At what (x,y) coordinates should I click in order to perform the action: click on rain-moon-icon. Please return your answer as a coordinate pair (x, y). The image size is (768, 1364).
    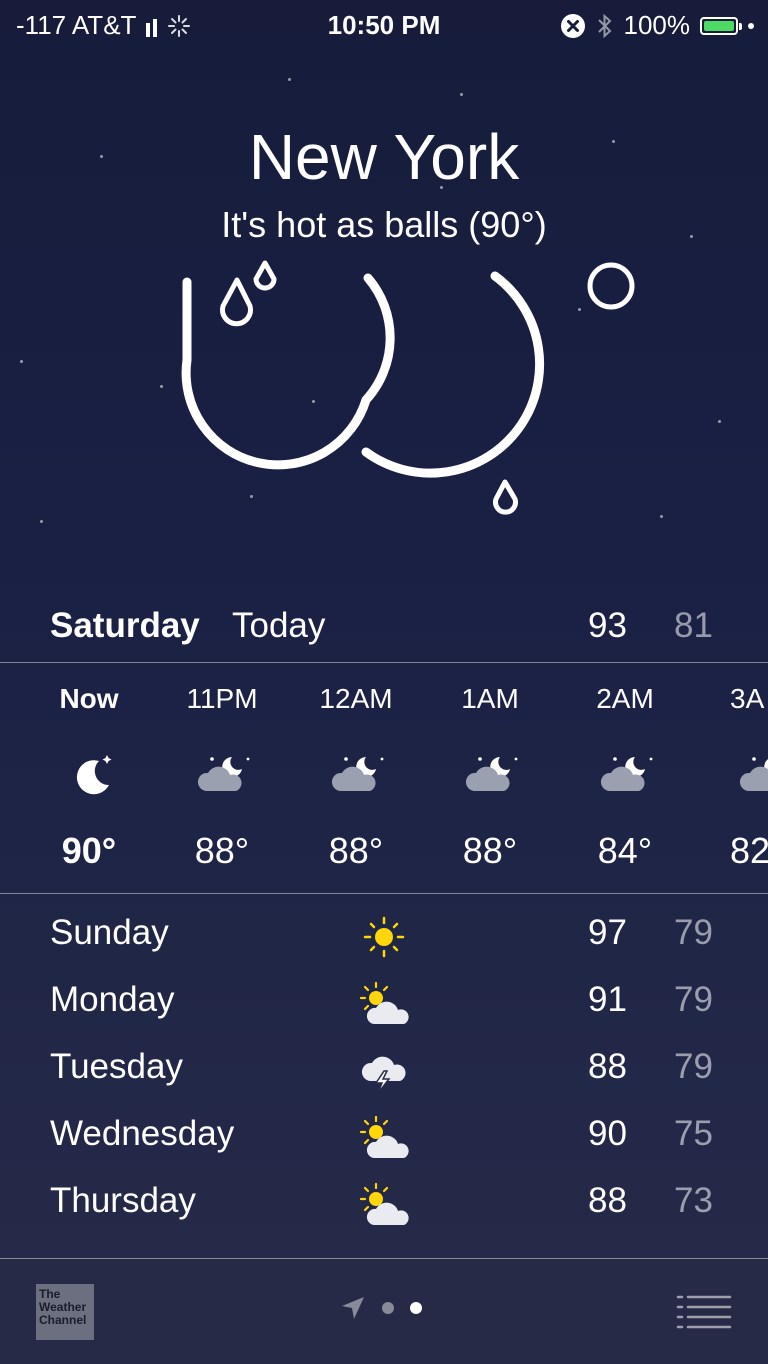
    Looking at the image, I should click on (408, 387).